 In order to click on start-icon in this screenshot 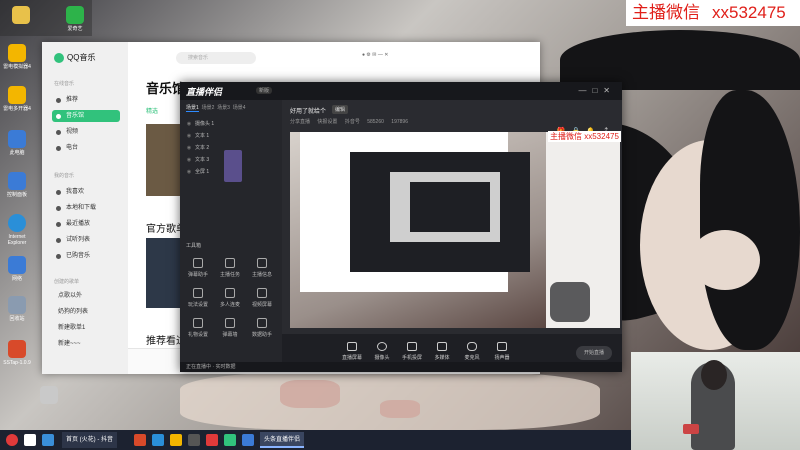, I will do `click(12, 440)`.